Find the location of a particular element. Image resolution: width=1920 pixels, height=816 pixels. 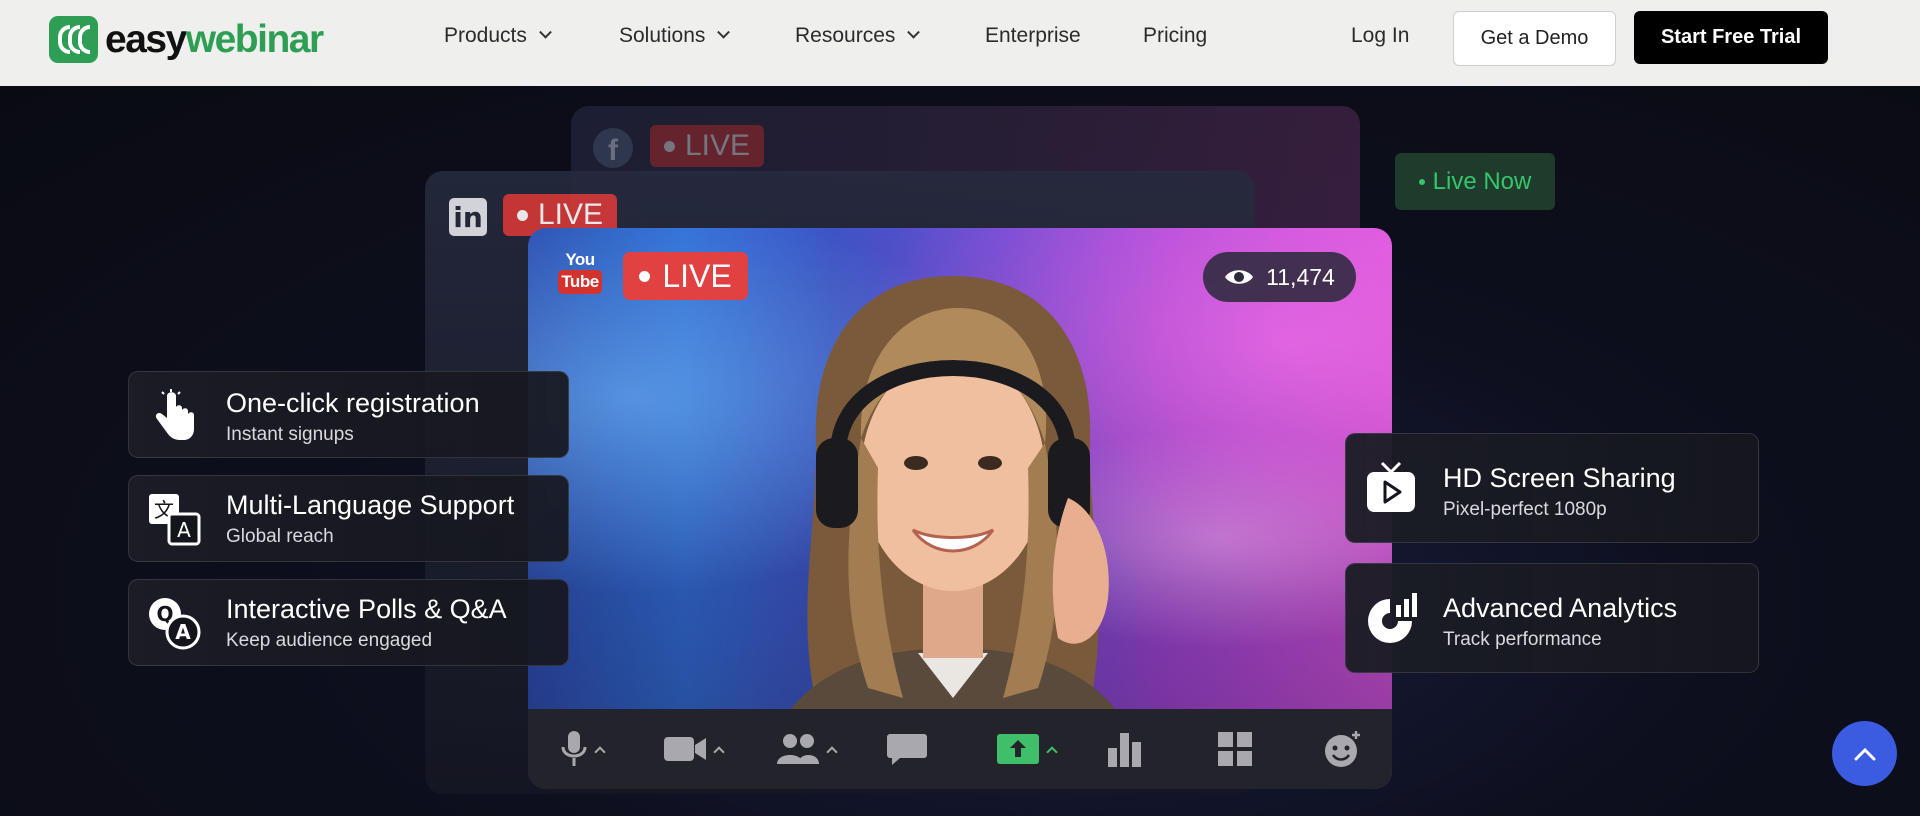

nav-solutions: Solutions is located at coordinates (675, 36).